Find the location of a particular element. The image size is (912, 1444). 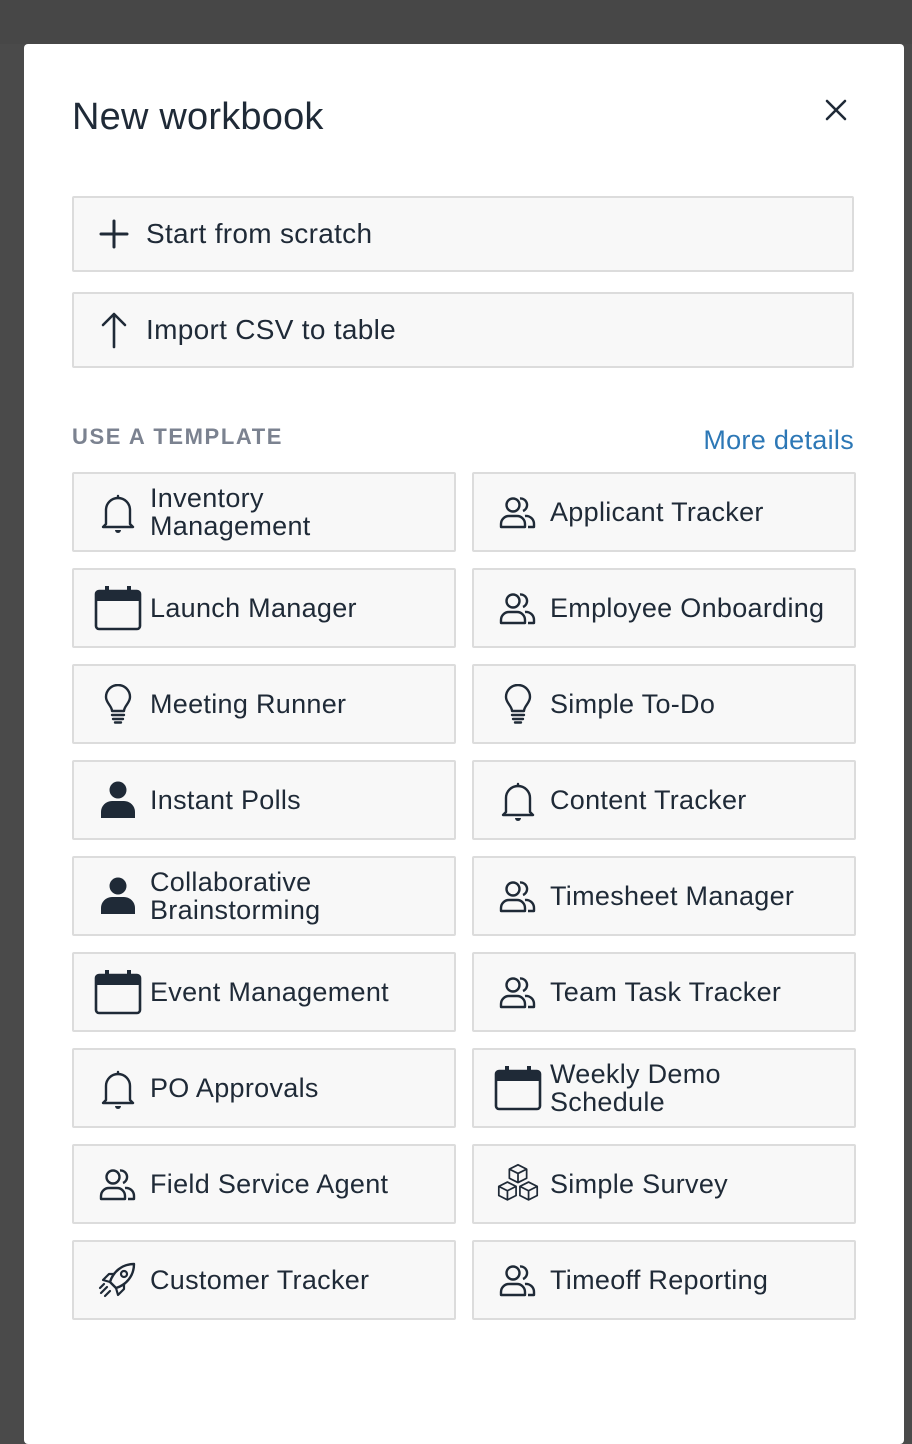

close-button is located at coordinates (836, 110).